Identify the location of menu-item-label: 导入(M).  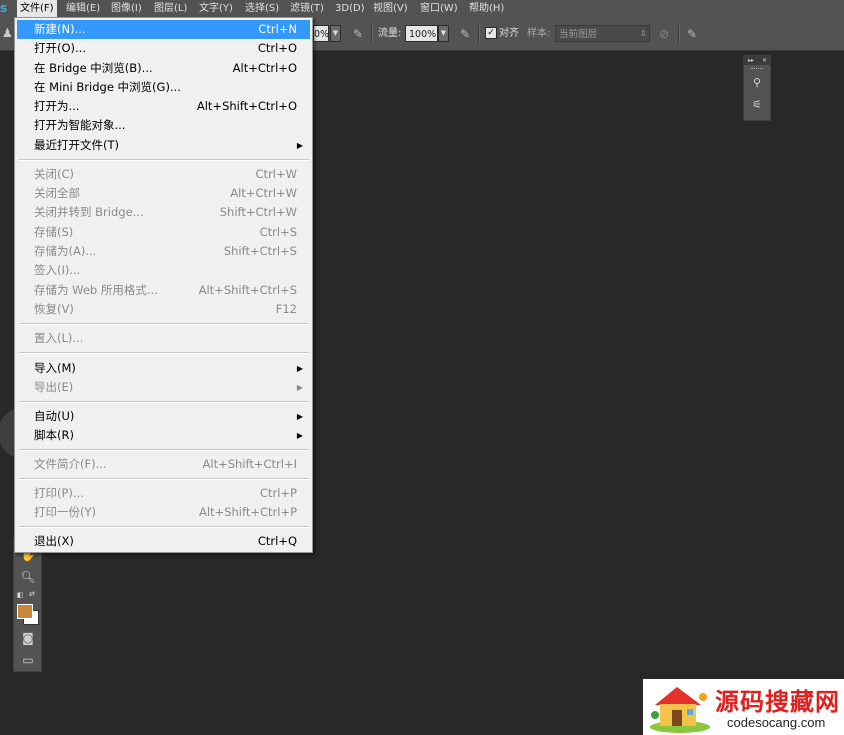
(55, 368).